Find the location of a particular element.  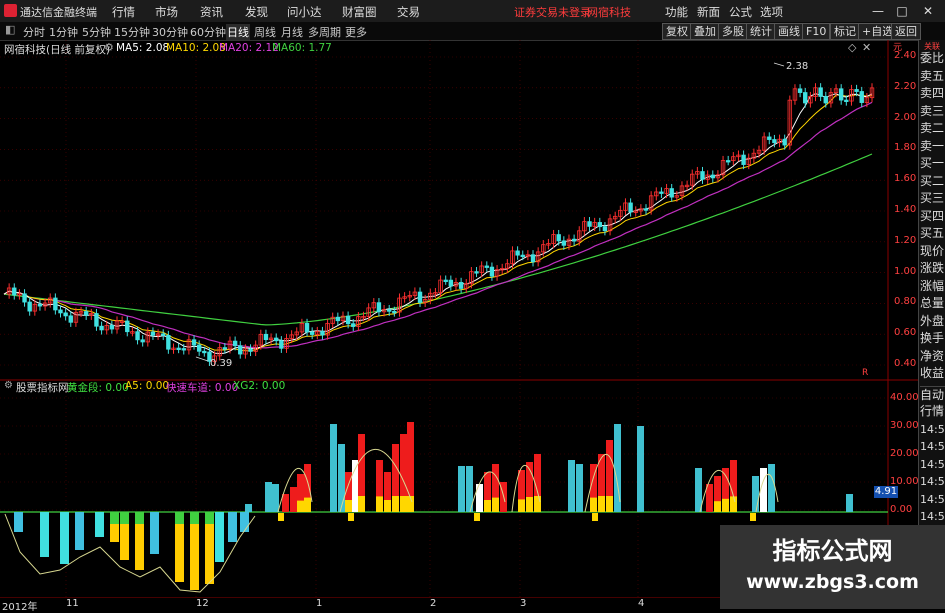

panel-item: 买二 is located at coordinates (932, 181).